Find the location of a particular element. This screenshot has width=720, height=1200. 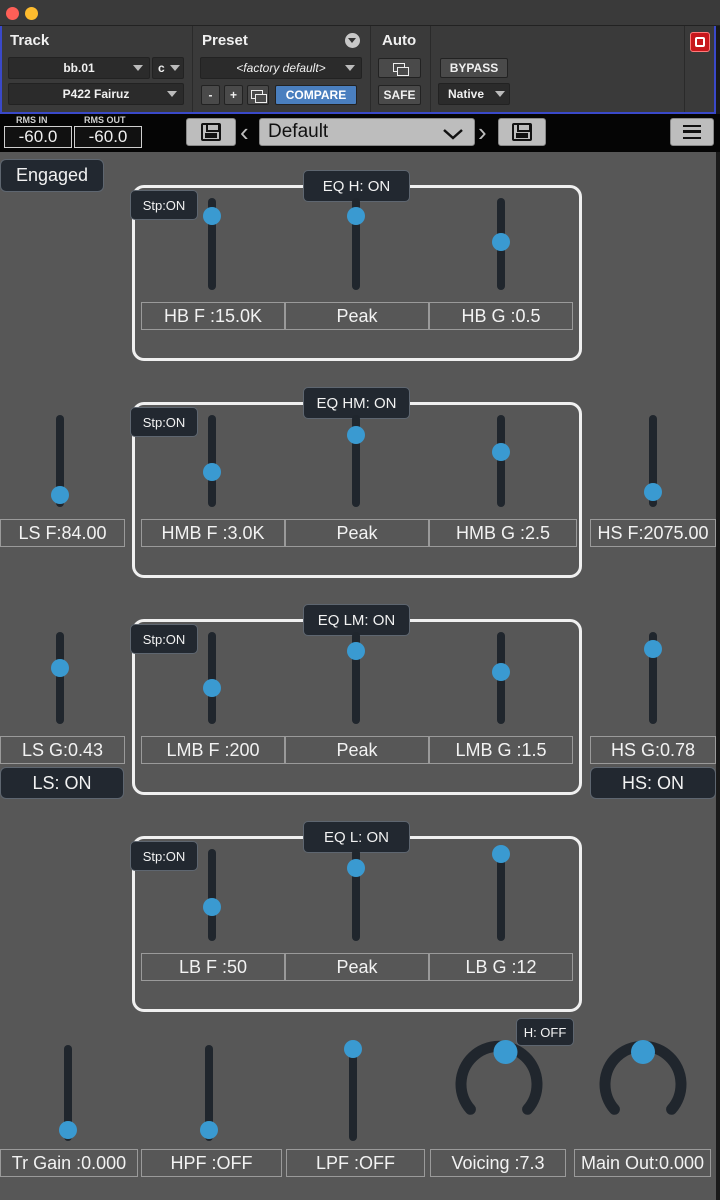

eq-high-mid-step-toggle: Stp:ON is located at coordinates (164, 422).